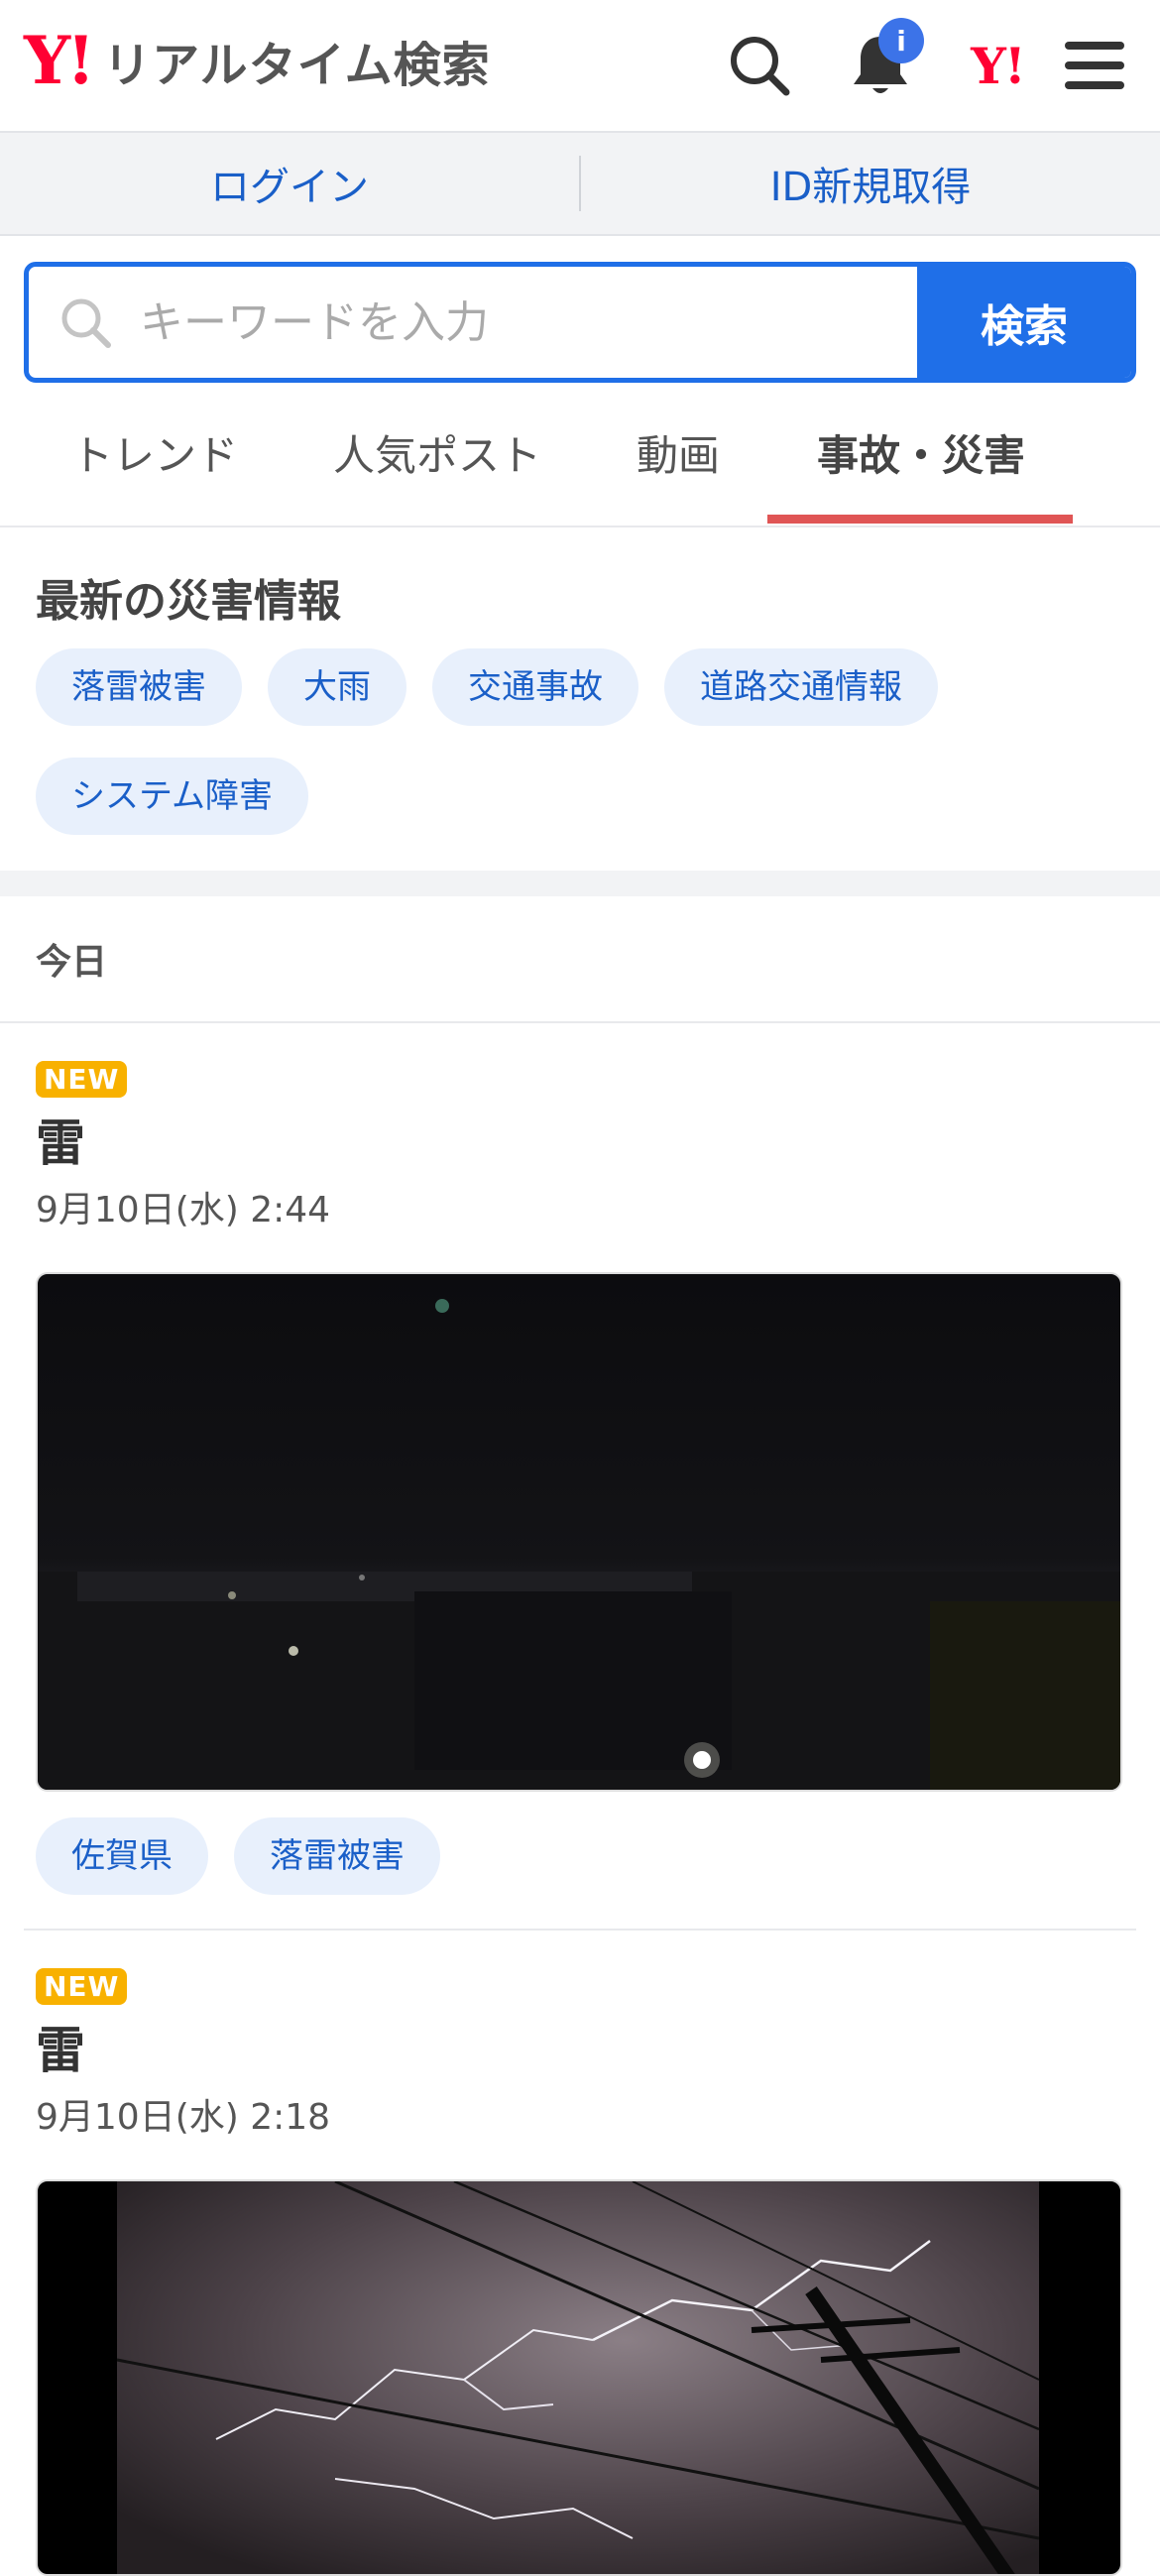 Image resolution: width=1160 pixels, height=2576 pixels. I want to click on chip-traffic-accident: 交通事故, so click(535, 687).